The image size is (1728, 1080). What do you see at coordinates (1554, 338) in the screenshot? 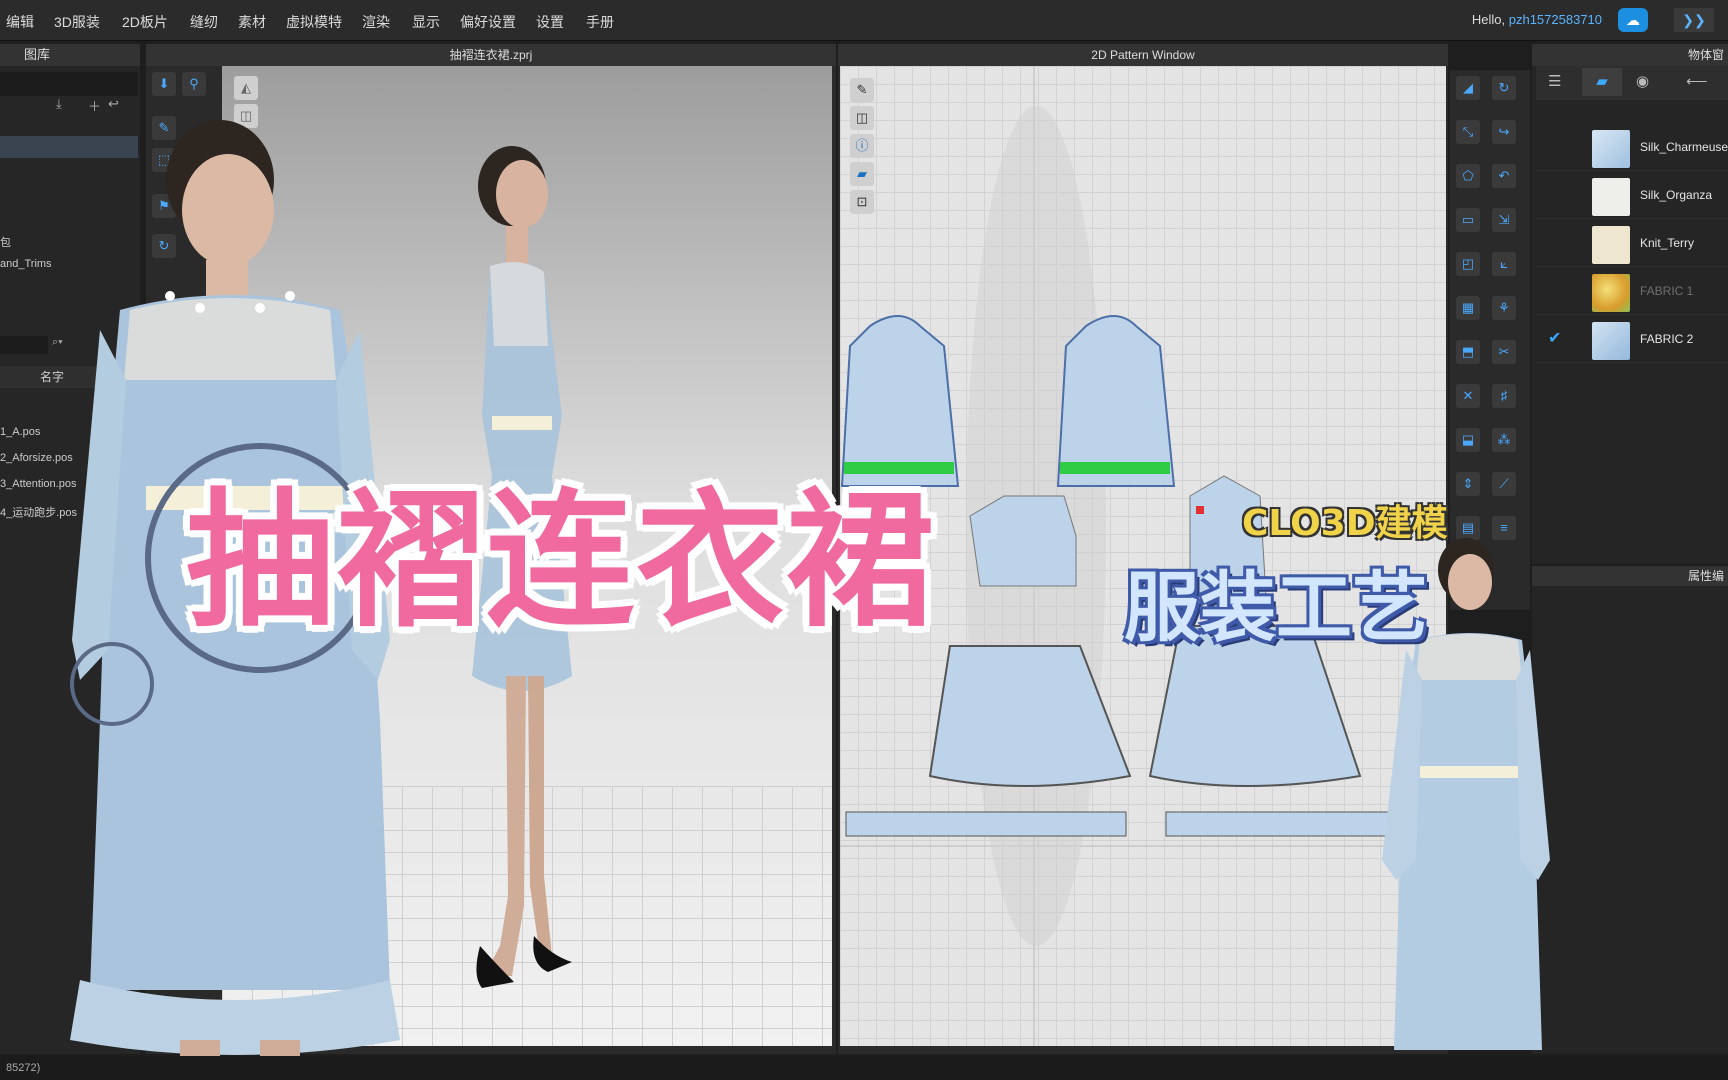
I see `check-icon: ✔` at bounding box center [1554, 338].